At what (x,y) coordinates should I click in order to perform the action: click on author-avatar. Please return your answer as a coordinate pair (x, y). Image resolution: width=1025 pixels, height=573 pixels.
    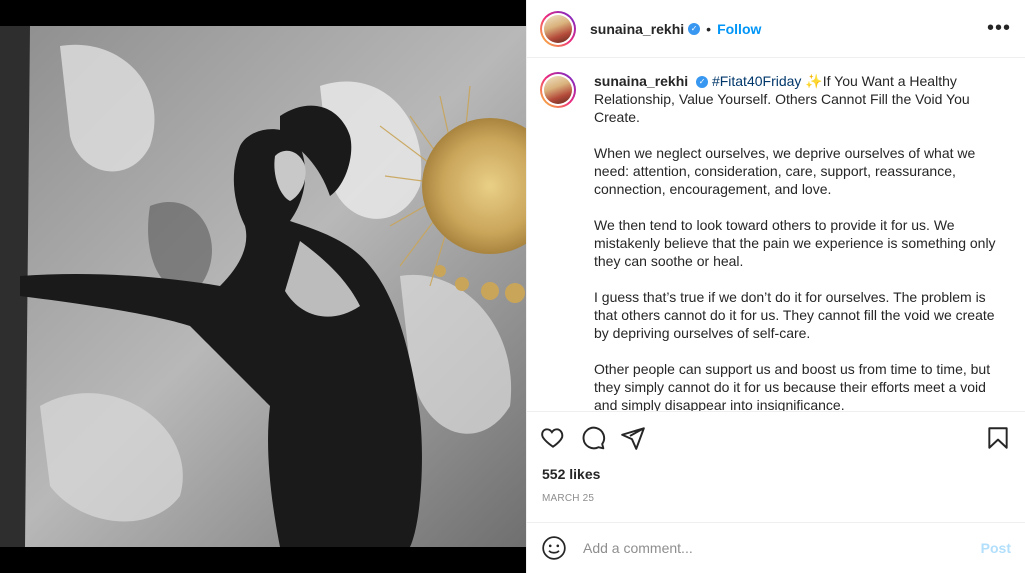
    Looking at the image, I should click on (558, 28).